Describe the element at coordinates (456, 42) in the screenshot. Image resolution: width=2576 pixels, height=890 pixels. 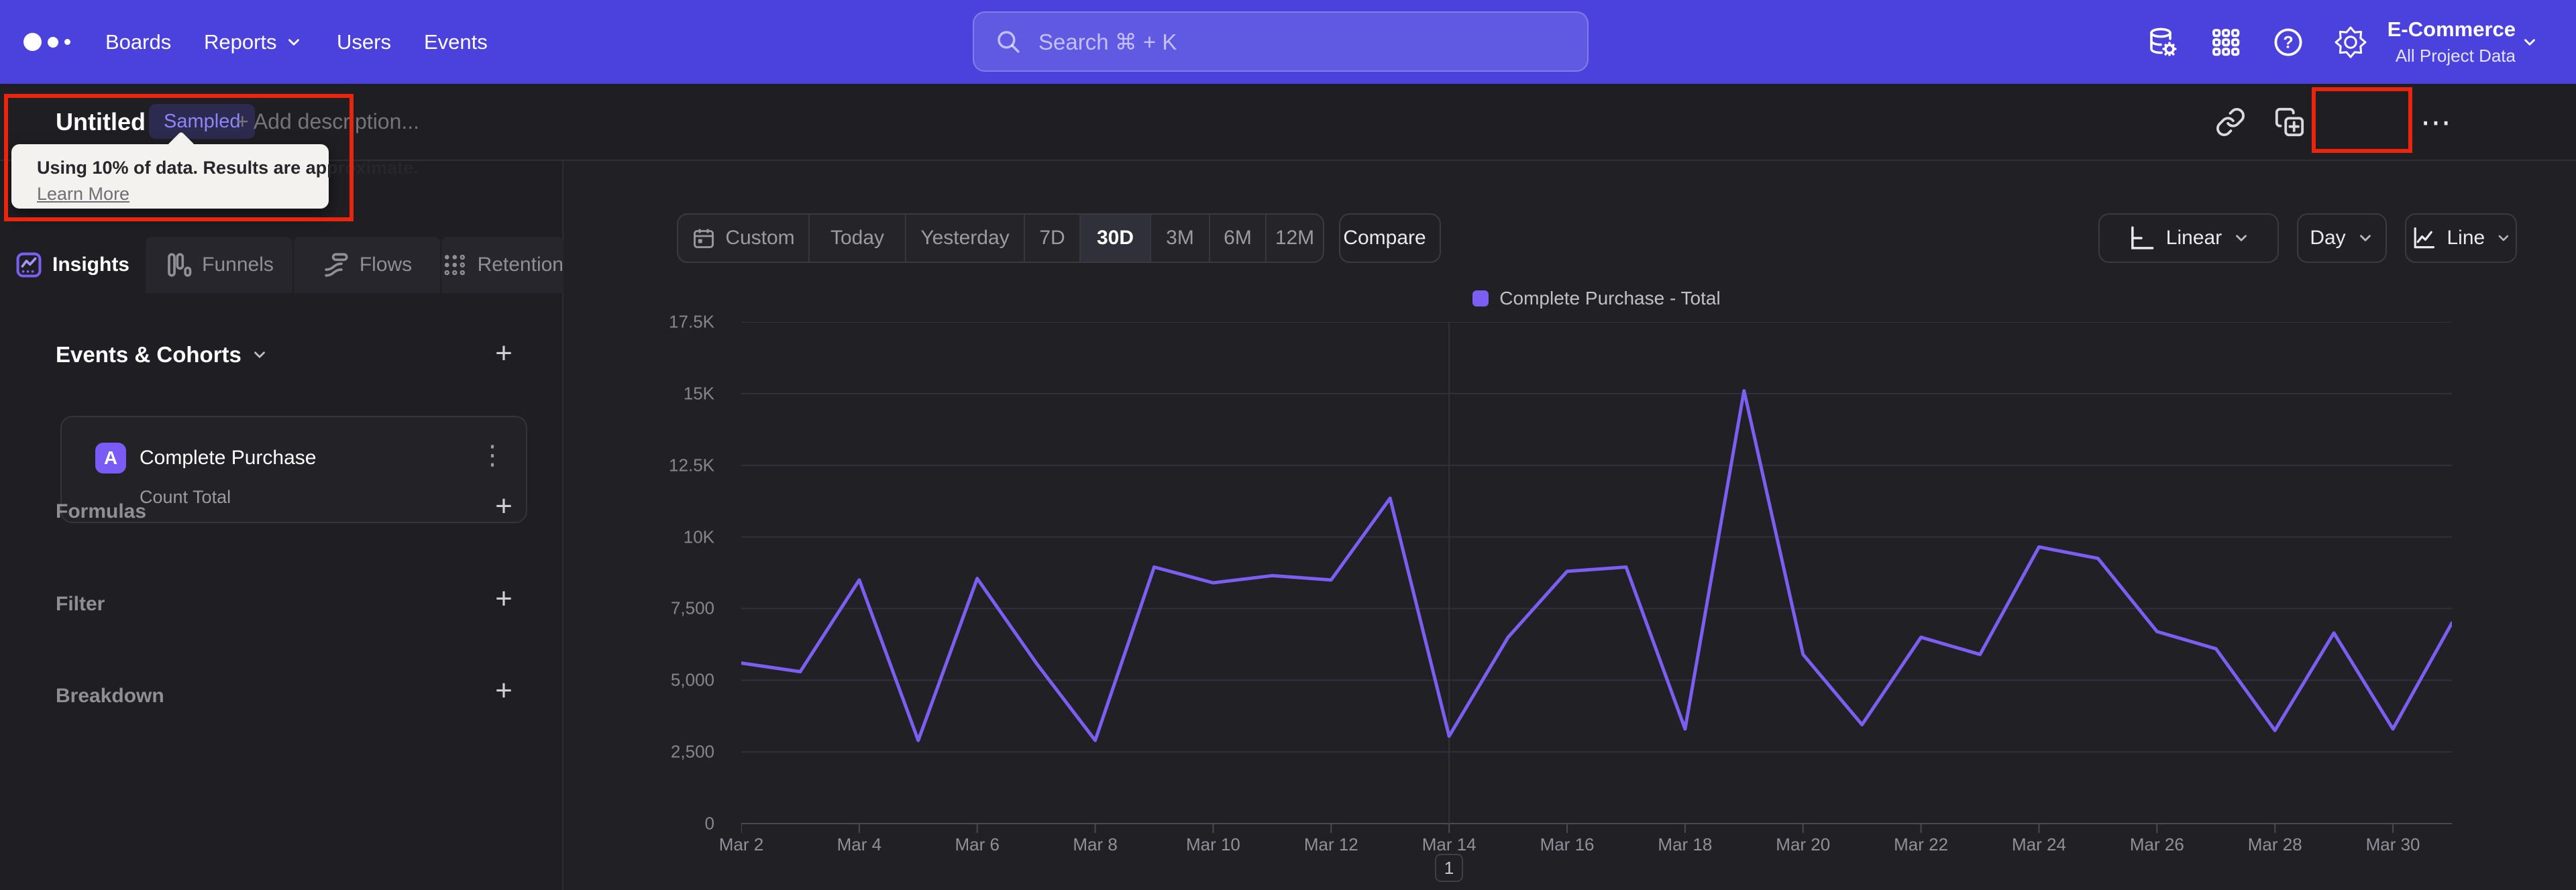
I see `nav-events: Events` at that location.